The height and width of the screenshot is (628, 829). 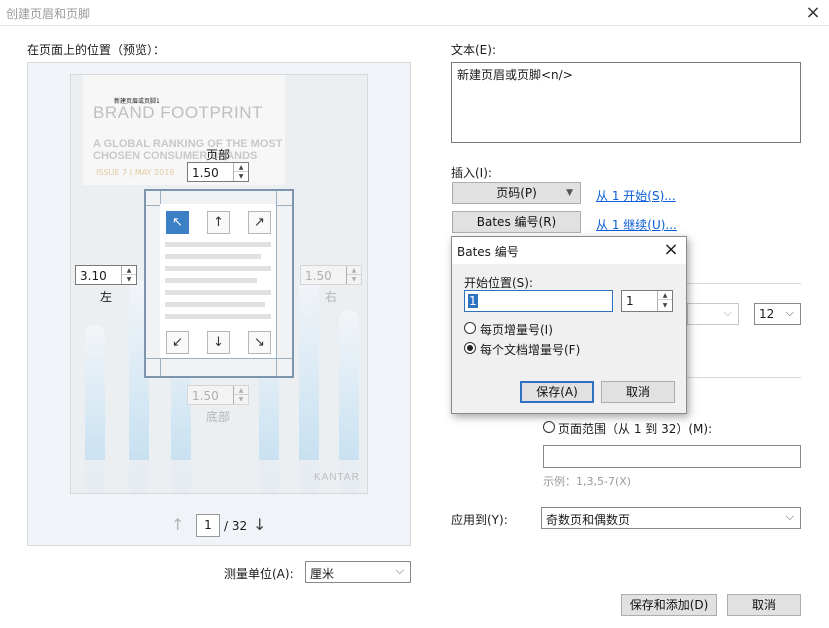 I want to click on right-margin-value: 1.50, so click(x=318, y=276).